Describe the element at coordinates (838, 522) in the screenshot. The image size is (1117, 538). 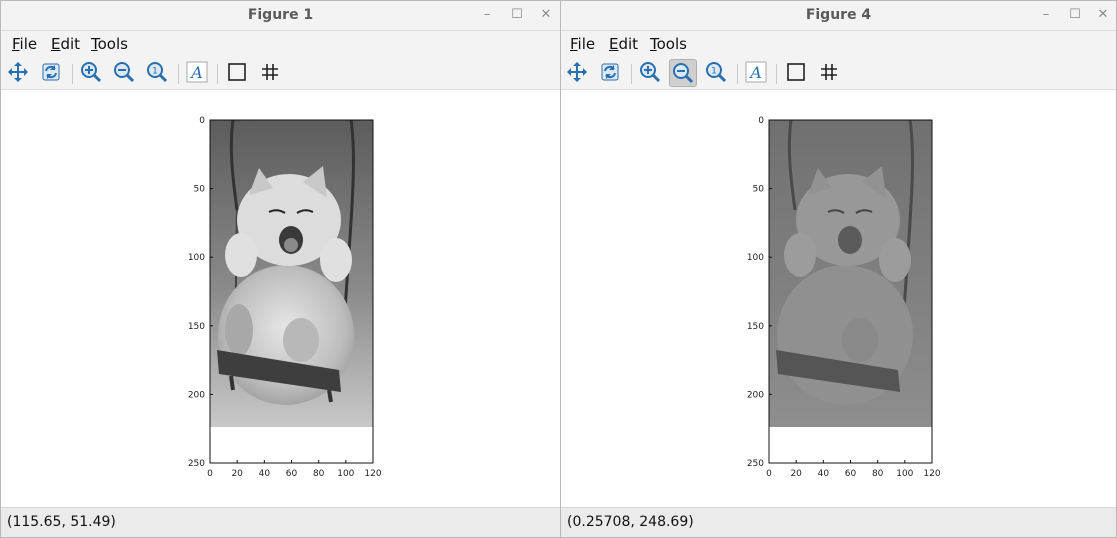
I see `status-bar: (0.25708, 248.69)` at that location.